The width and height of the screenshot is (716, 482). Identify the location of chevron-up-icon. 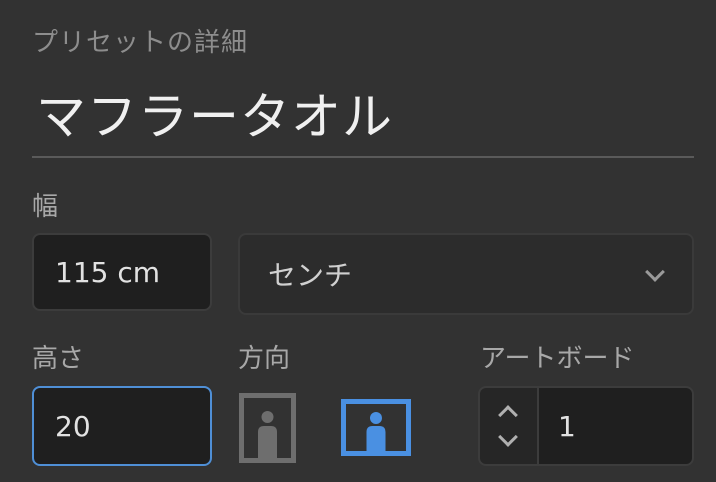
(508, 415).